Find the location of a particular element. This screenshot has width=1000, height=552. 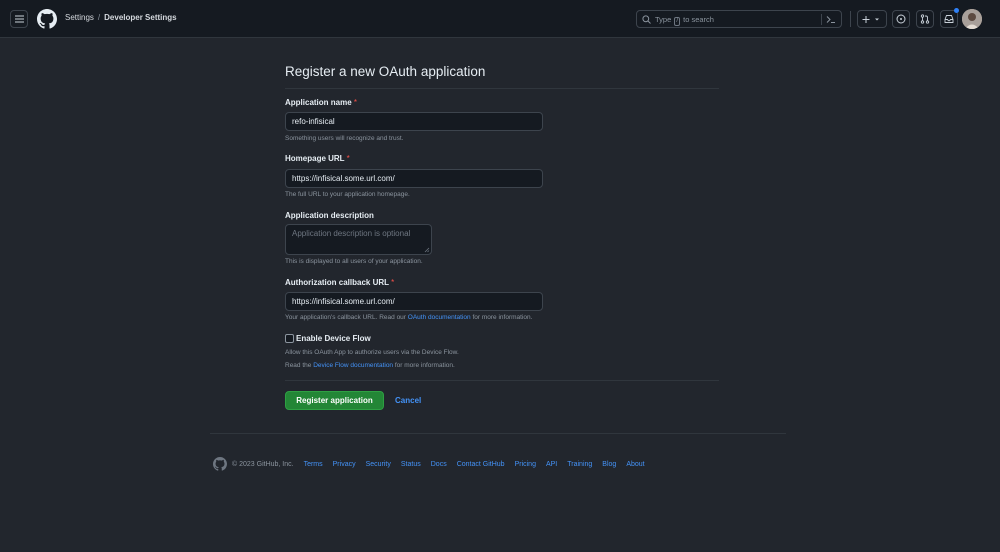

resize-handle-icon is located at coordinates (427, 250).